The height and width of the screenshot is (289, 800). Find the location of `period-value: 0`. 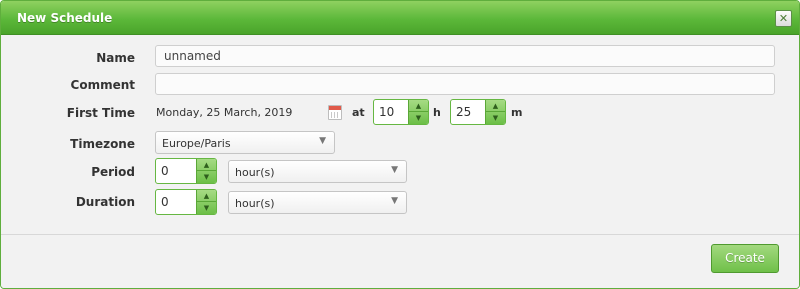

period-value: 0 is located at coordinates (165, 171).